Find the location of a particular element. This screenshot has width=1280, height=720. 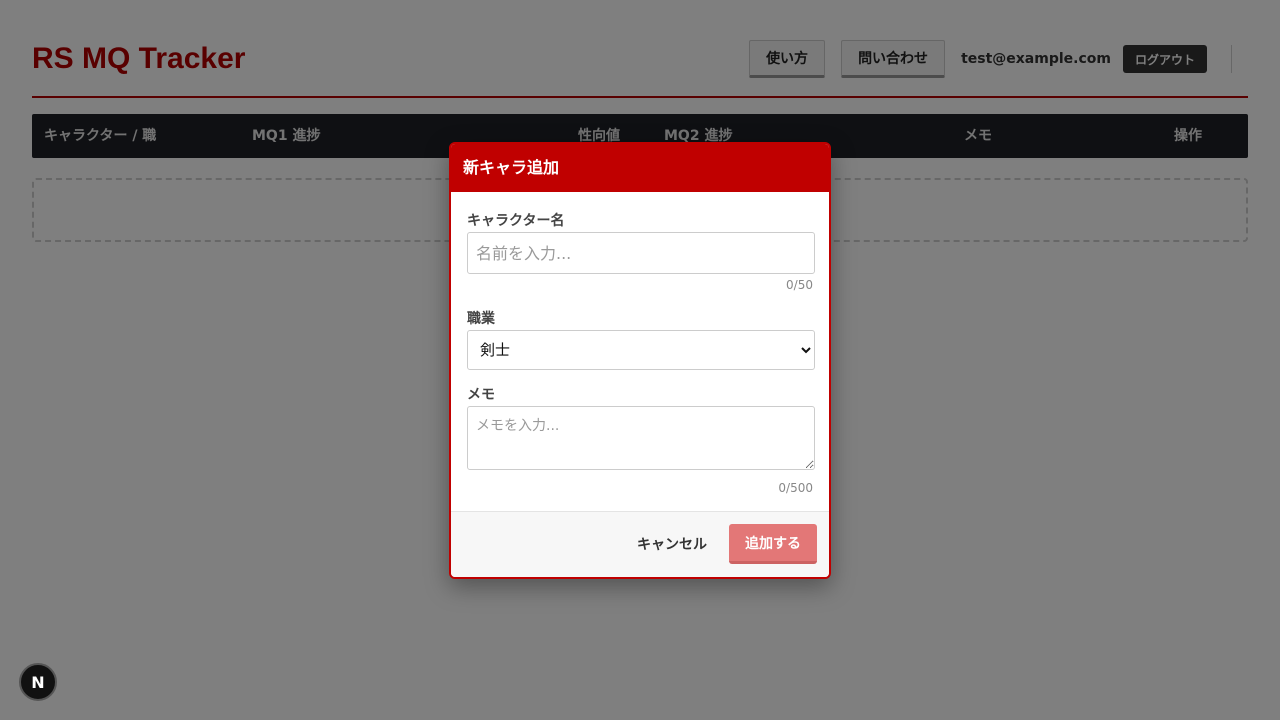

dialog-body: キャラクター名 0/50 職業 剣士 メモ 0/500 is located at coordinates (640, 353).